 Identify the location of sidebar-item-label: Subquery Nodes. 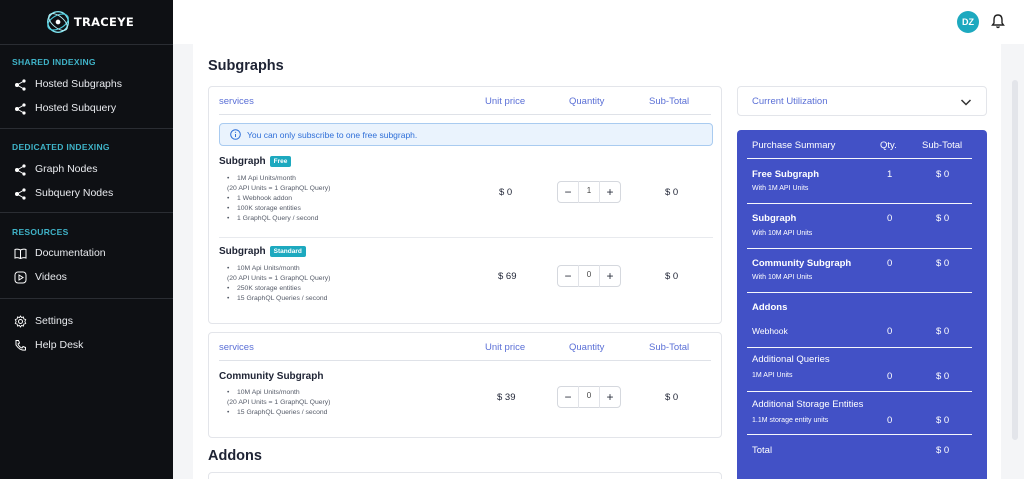
(74, 193).